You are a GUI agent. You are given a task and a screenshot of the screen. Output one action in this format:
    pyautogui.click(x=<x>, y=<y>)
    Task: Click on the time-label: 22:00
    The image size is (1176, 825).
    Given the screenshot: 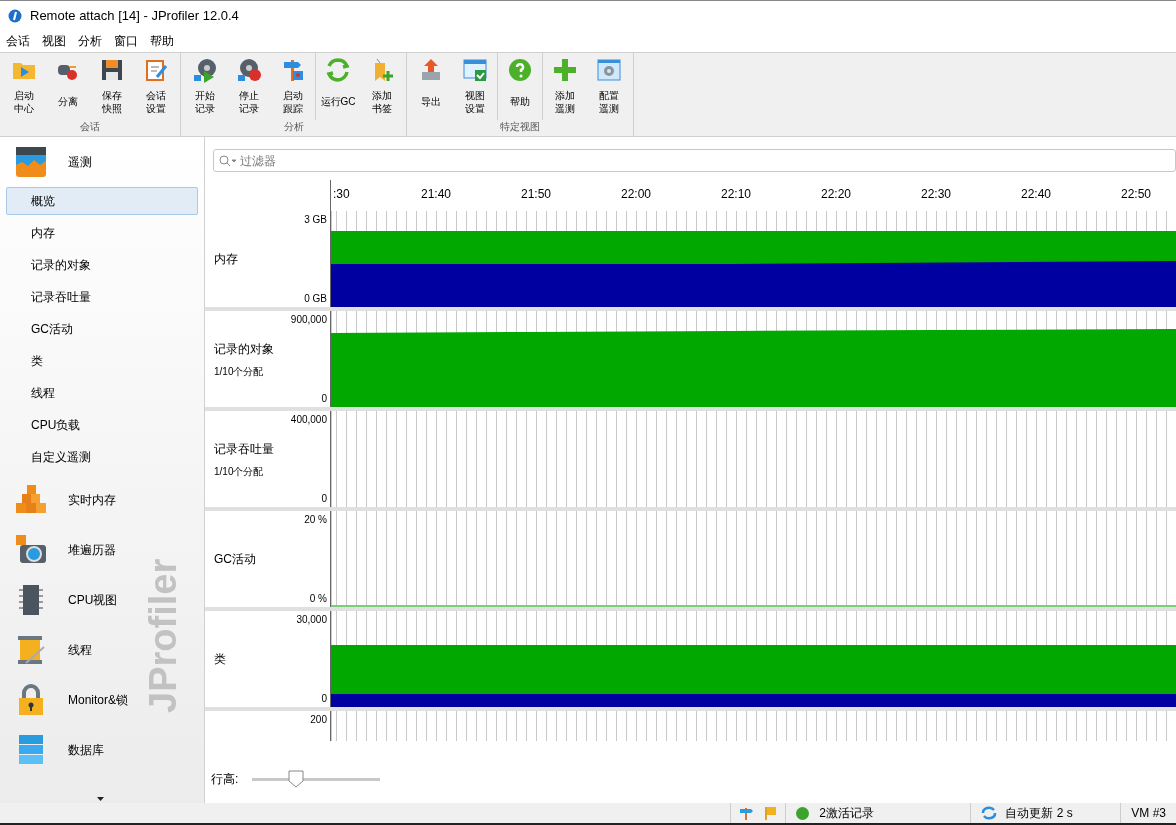 What is the action you would take?
    pyautogui.click(x=636, y=194)
    